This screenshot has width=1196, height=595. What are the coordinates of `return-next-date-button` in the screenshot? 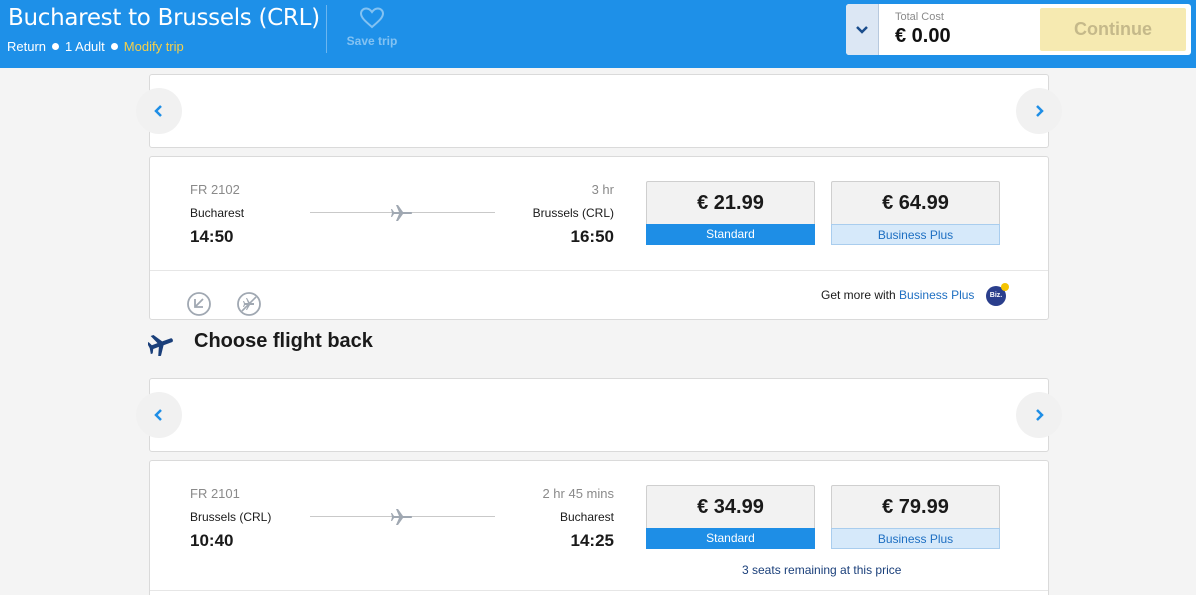 It's located at (1039, 415).